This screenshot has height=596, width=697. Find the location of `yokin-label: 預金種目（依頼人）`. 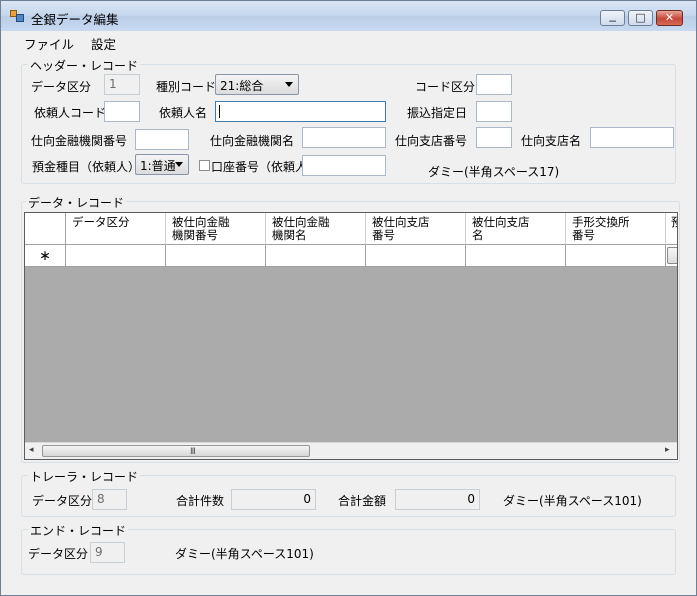

yokin-label: 預金種目（依頼人） is located at coordinates (86, 167).